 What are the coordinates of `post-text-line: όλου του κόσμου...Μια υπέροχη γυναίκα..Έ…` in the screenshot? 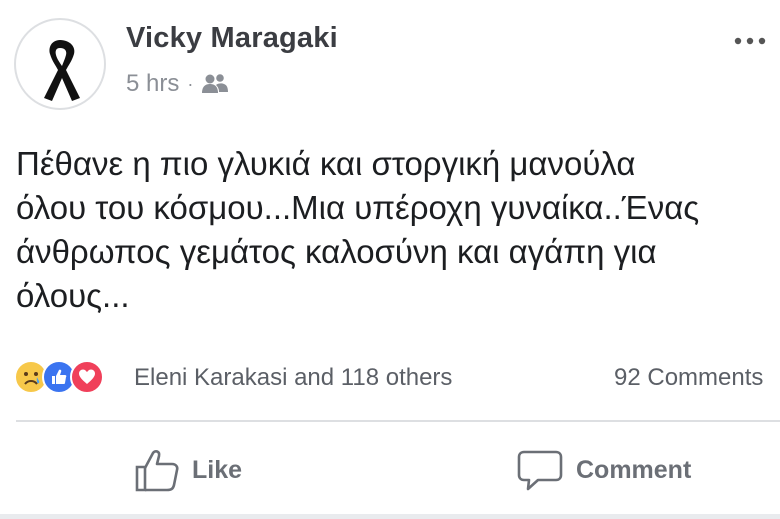 It's located at (358, 207).